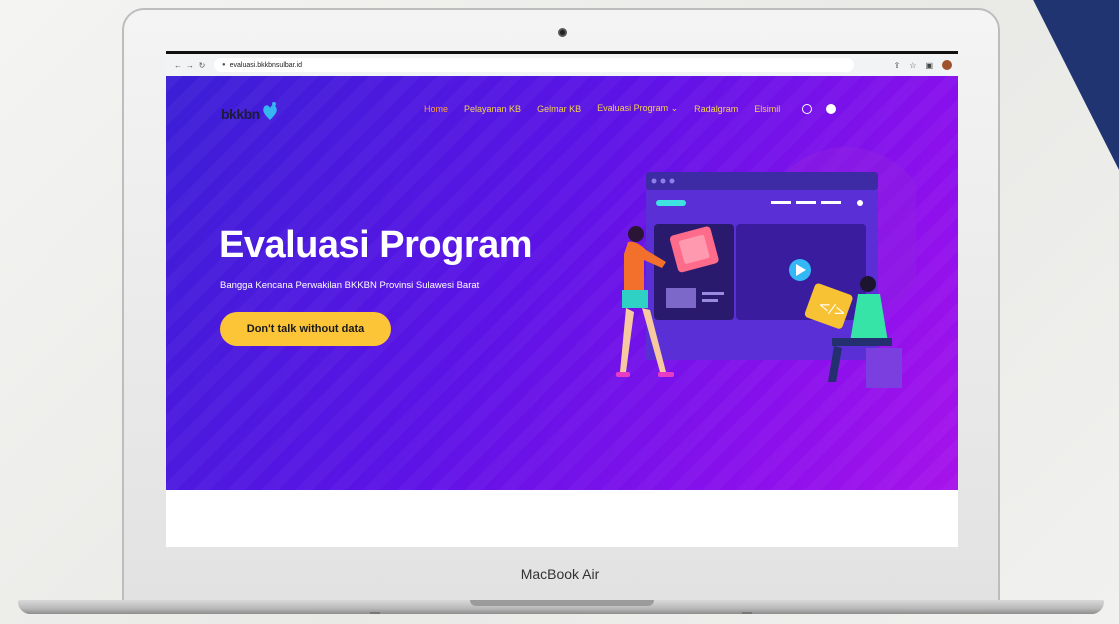 This screenshot has height=624, width=1119. Describe the element at coordinates (912, 65) in the screenshot. I see `bookmark-star-icon: ☆` at that location.